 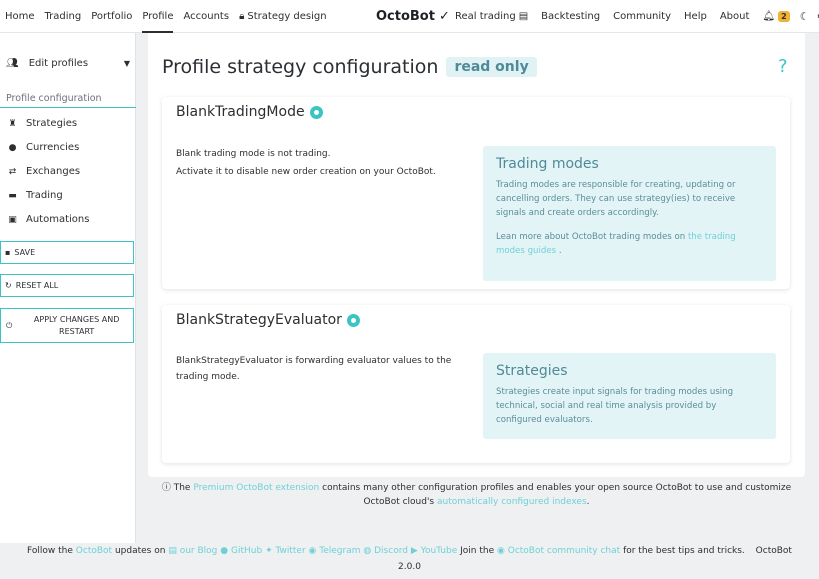 I want to click on info-line: configured evaluators., so click(x=544, y=420).